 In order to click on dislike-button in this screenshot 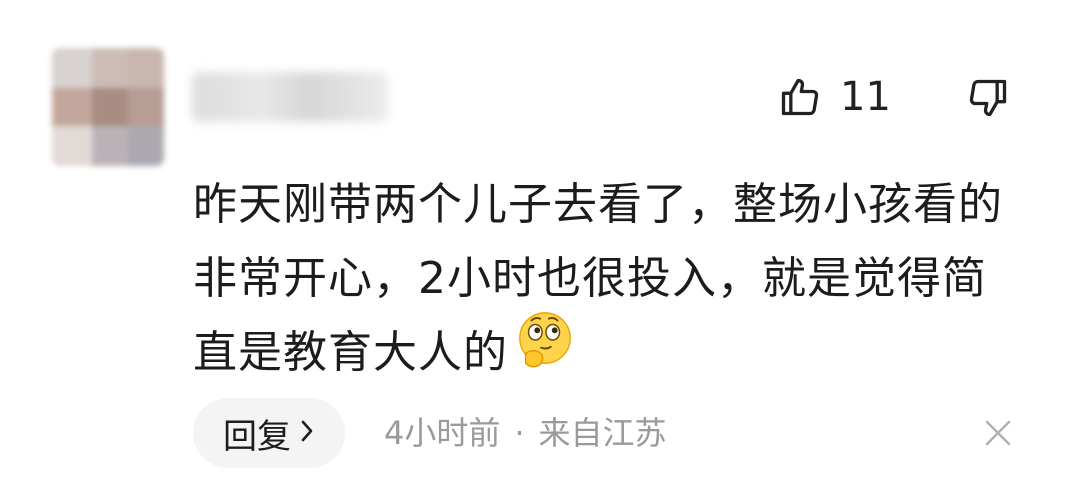, I will do `click(988, 100)`.